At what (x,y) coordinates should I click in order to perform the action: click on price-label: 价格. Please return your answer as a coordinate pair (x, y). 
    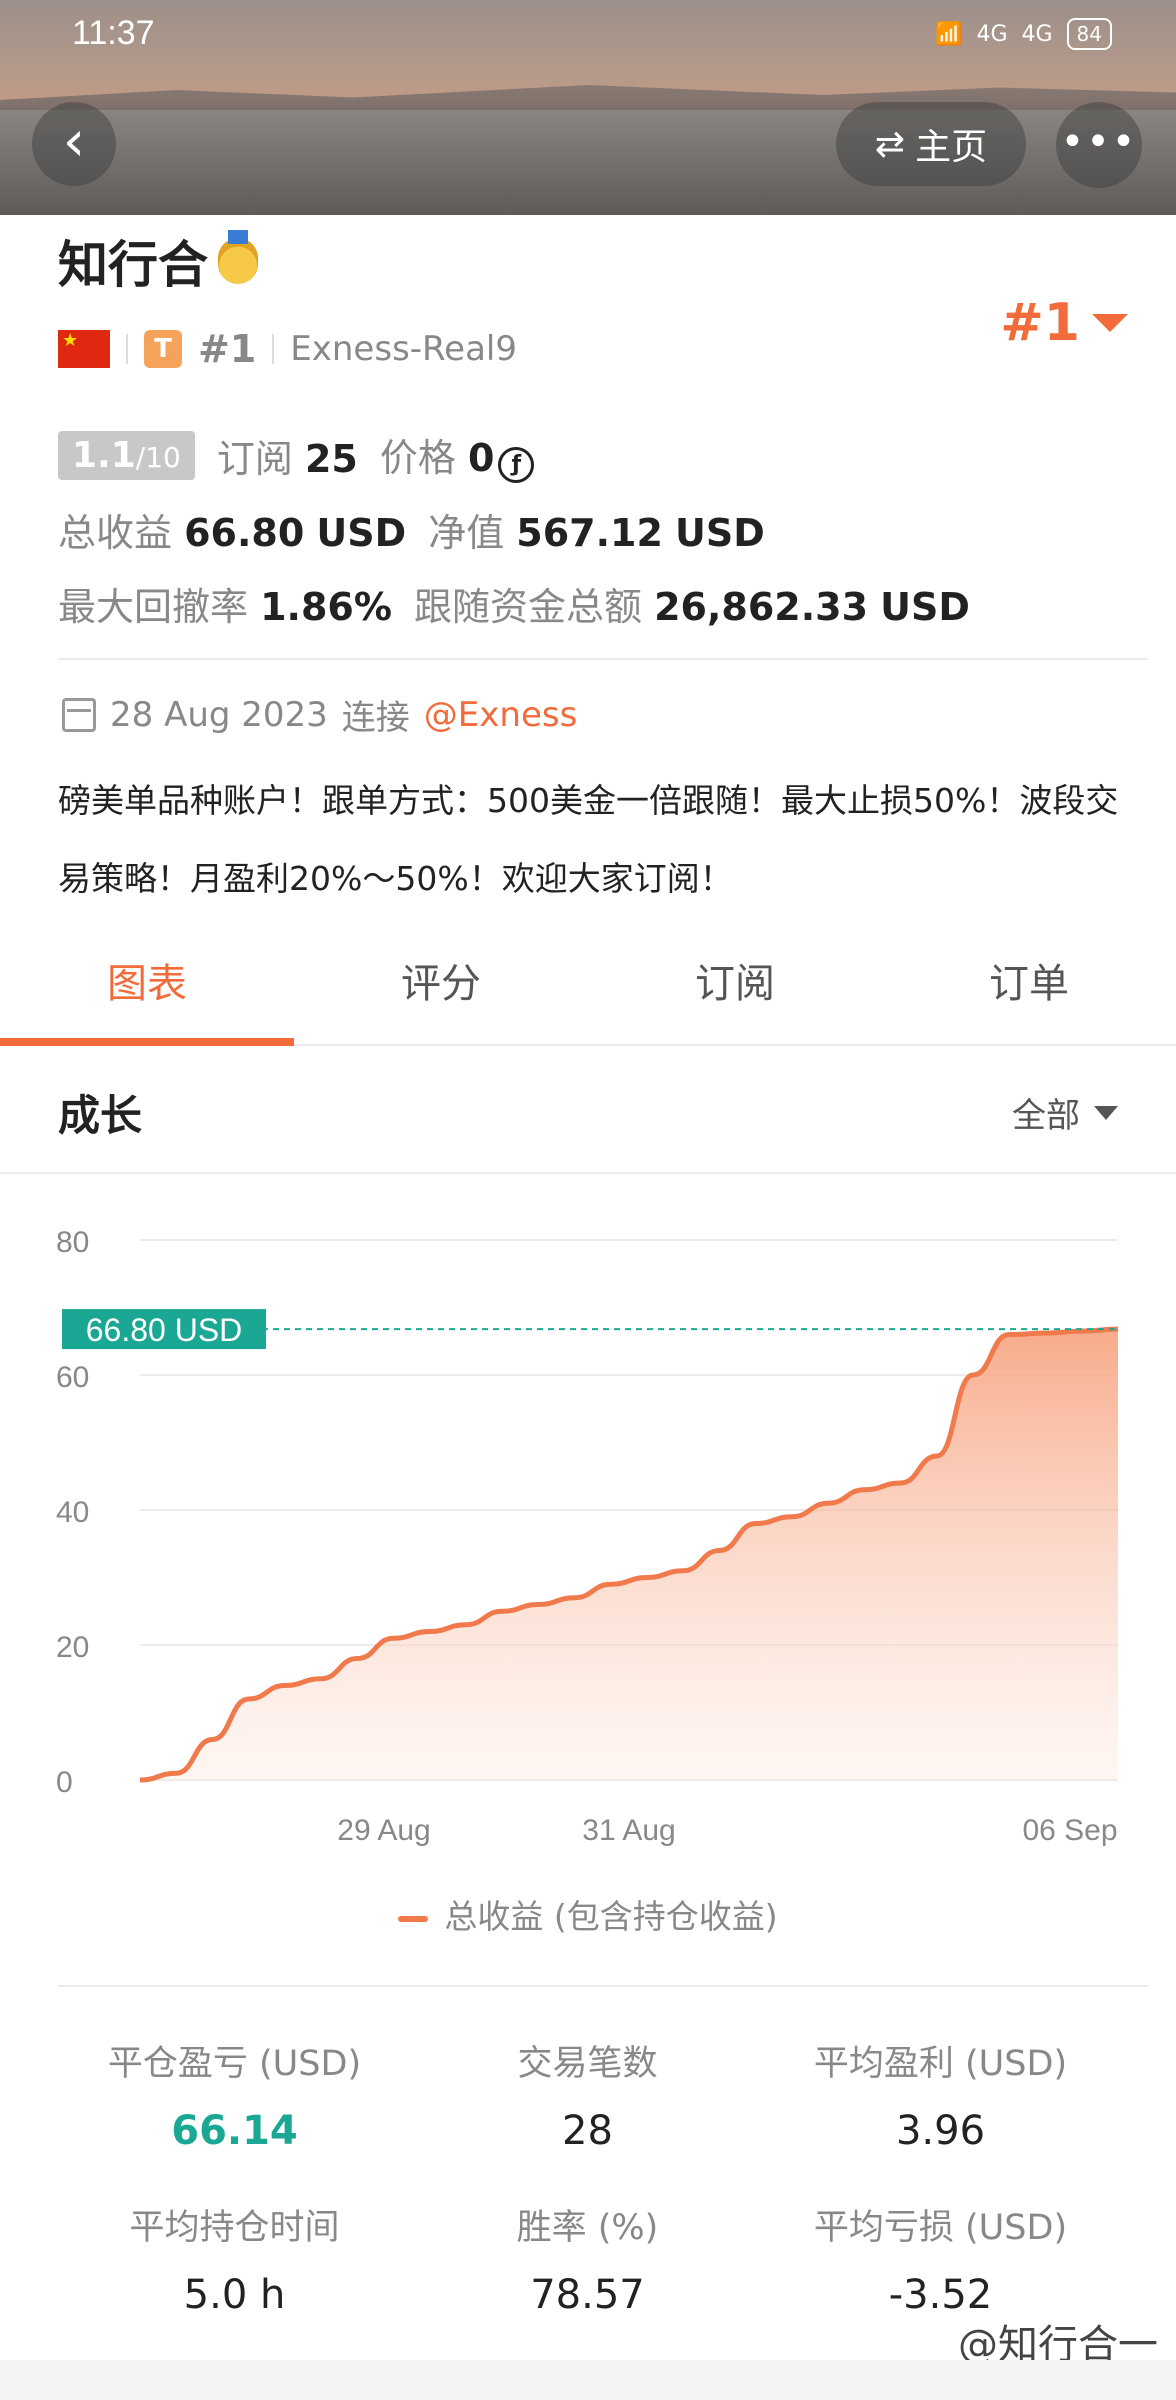
    Looking at the image, I should click on (417, 458).